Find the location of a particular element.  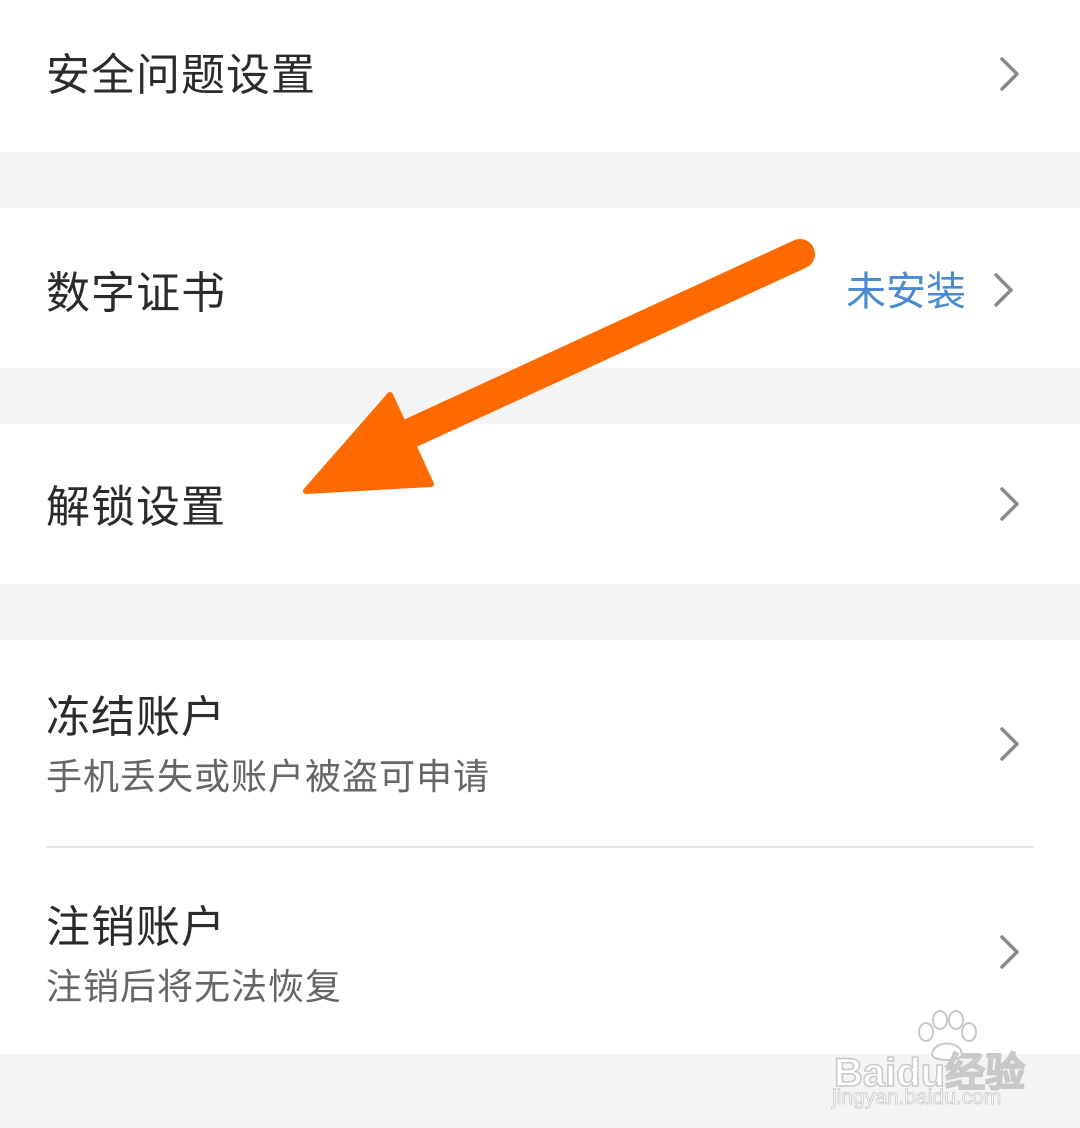

freeze-account-label: 冻结账户 is located at coordinates (136, 717).